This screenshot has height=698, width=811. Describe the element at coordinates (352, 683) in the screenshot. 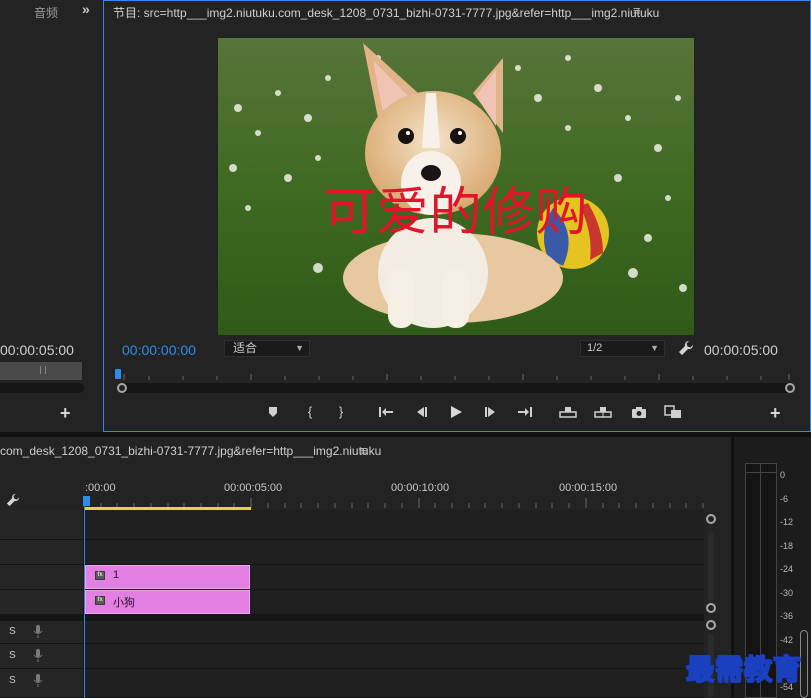

I see `audio-track-a3: S` at that location.